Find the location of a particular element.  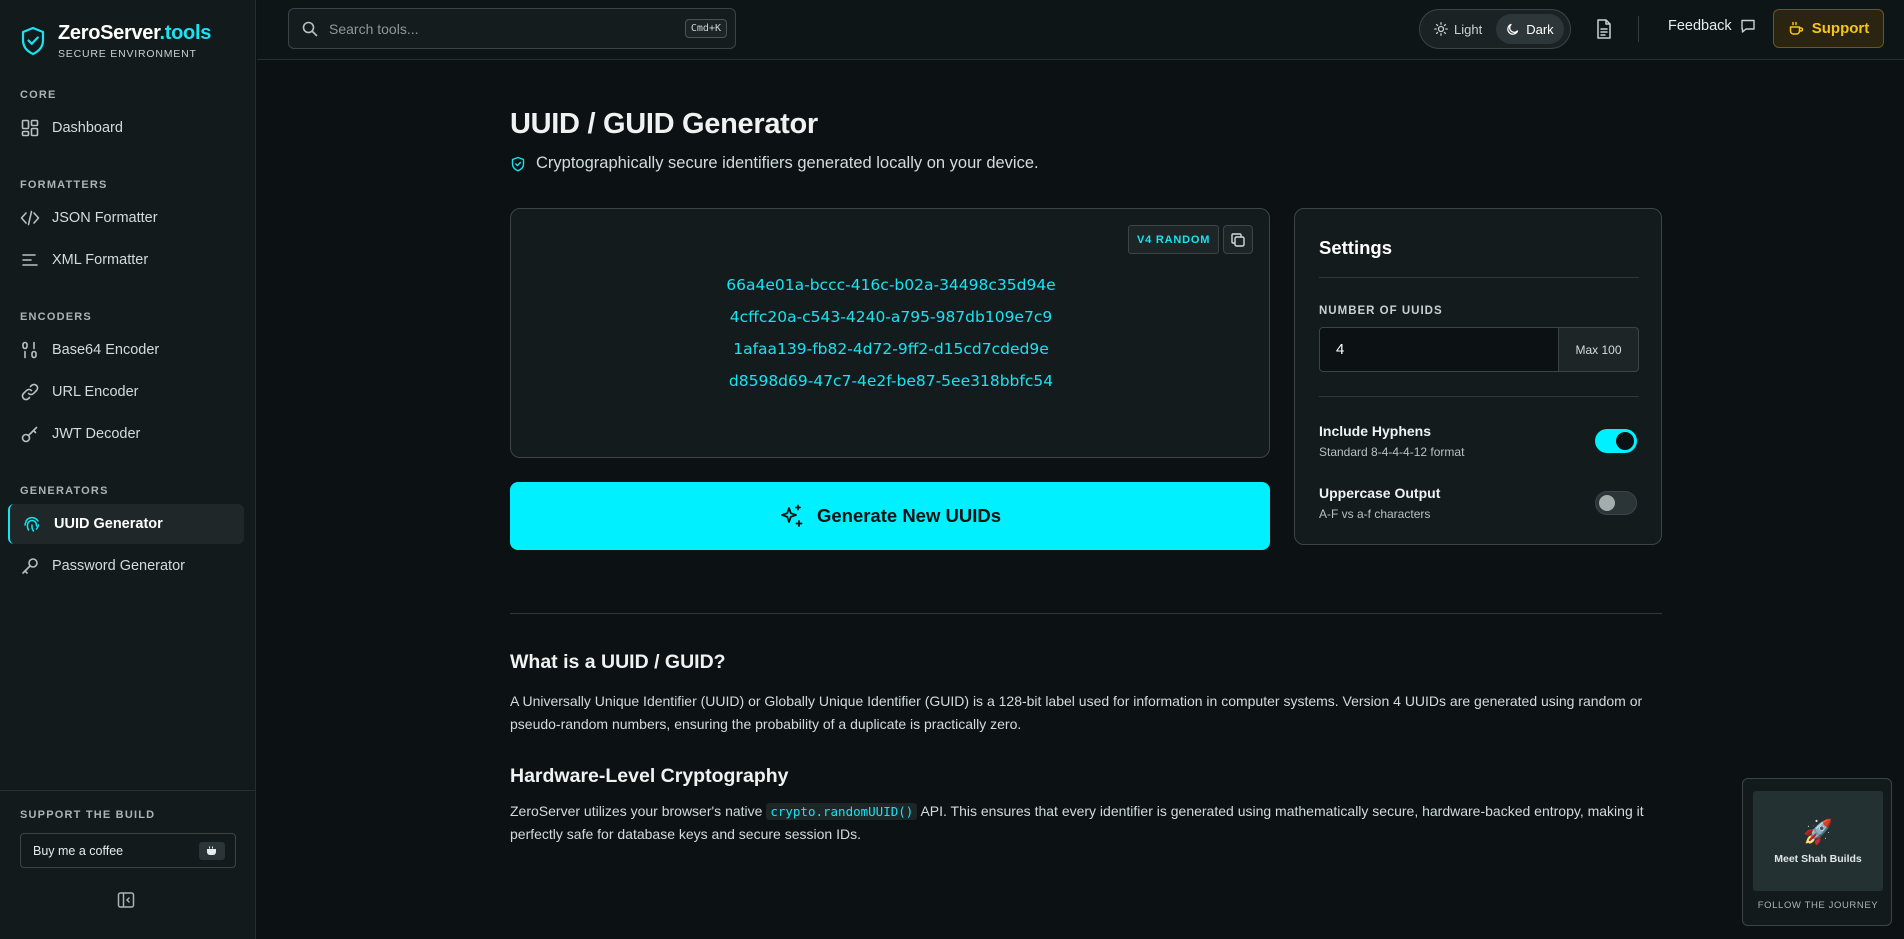

sun-icon is located at coordinates (1441, 29).